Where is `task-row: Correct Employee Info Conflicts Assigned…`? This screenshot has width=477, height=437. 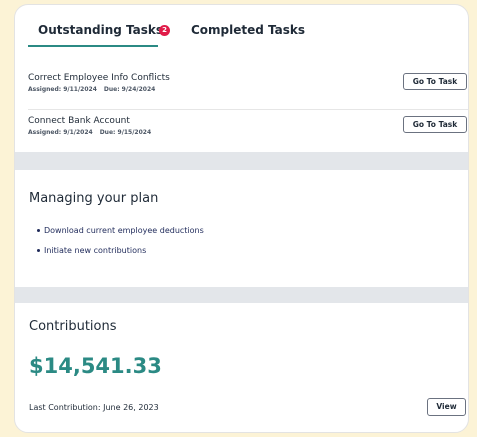
task-row: Correct Employee Info Conflicts Assigned… is located at coordinates (248, 89).